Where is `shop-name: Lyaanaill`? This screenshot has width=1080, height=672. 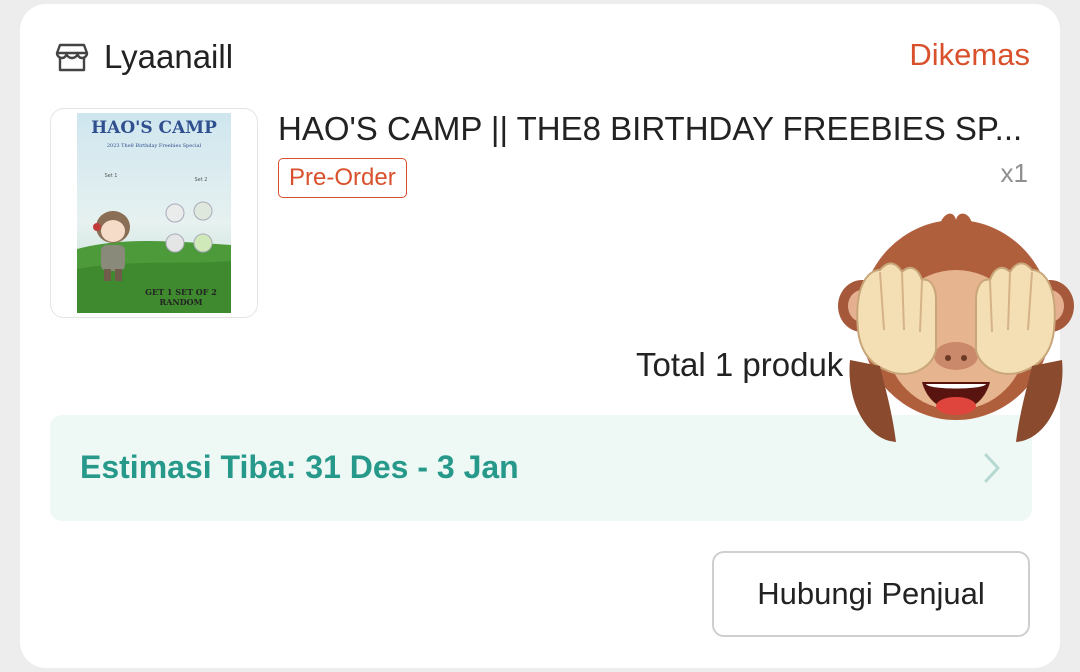
shop-name: Lyaanaill is located at coordinates (168, 57).